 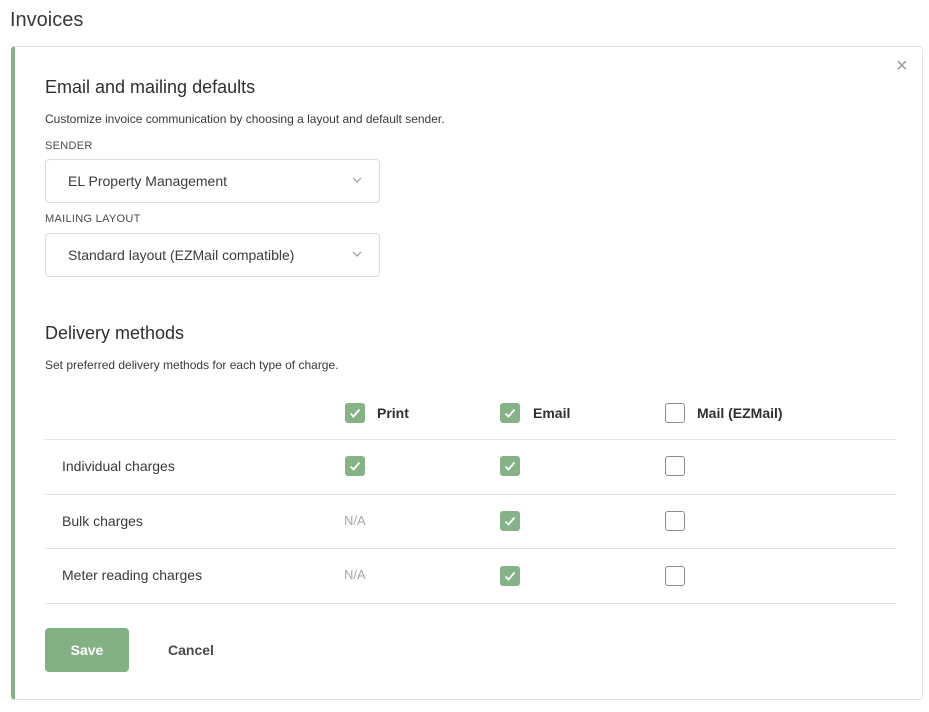 I want to click on meter-email-checkbox, so click(x=510, y=576).